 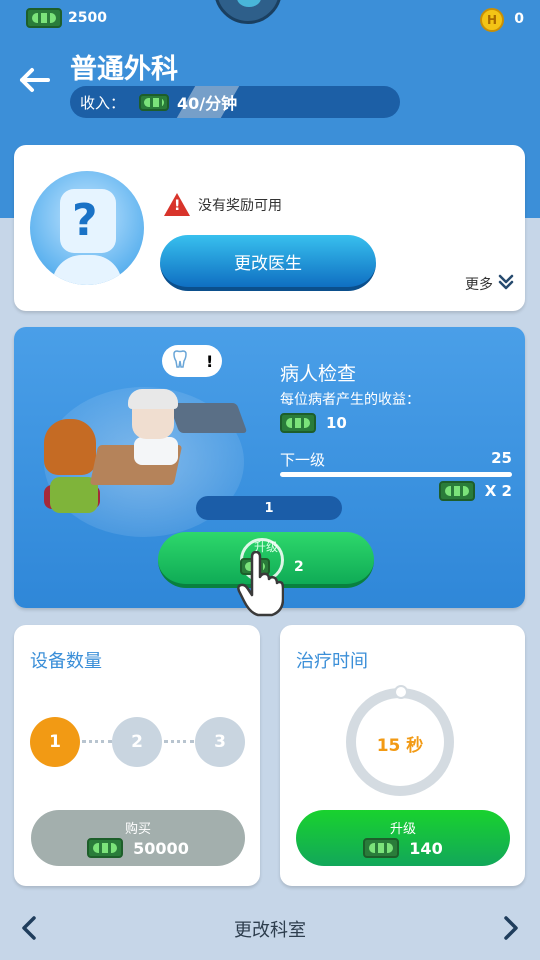 What do you see at coordinates (161, 848) in the screenshot?
I see `buy-cost-value: 50000` at bounding box center [161, 848].